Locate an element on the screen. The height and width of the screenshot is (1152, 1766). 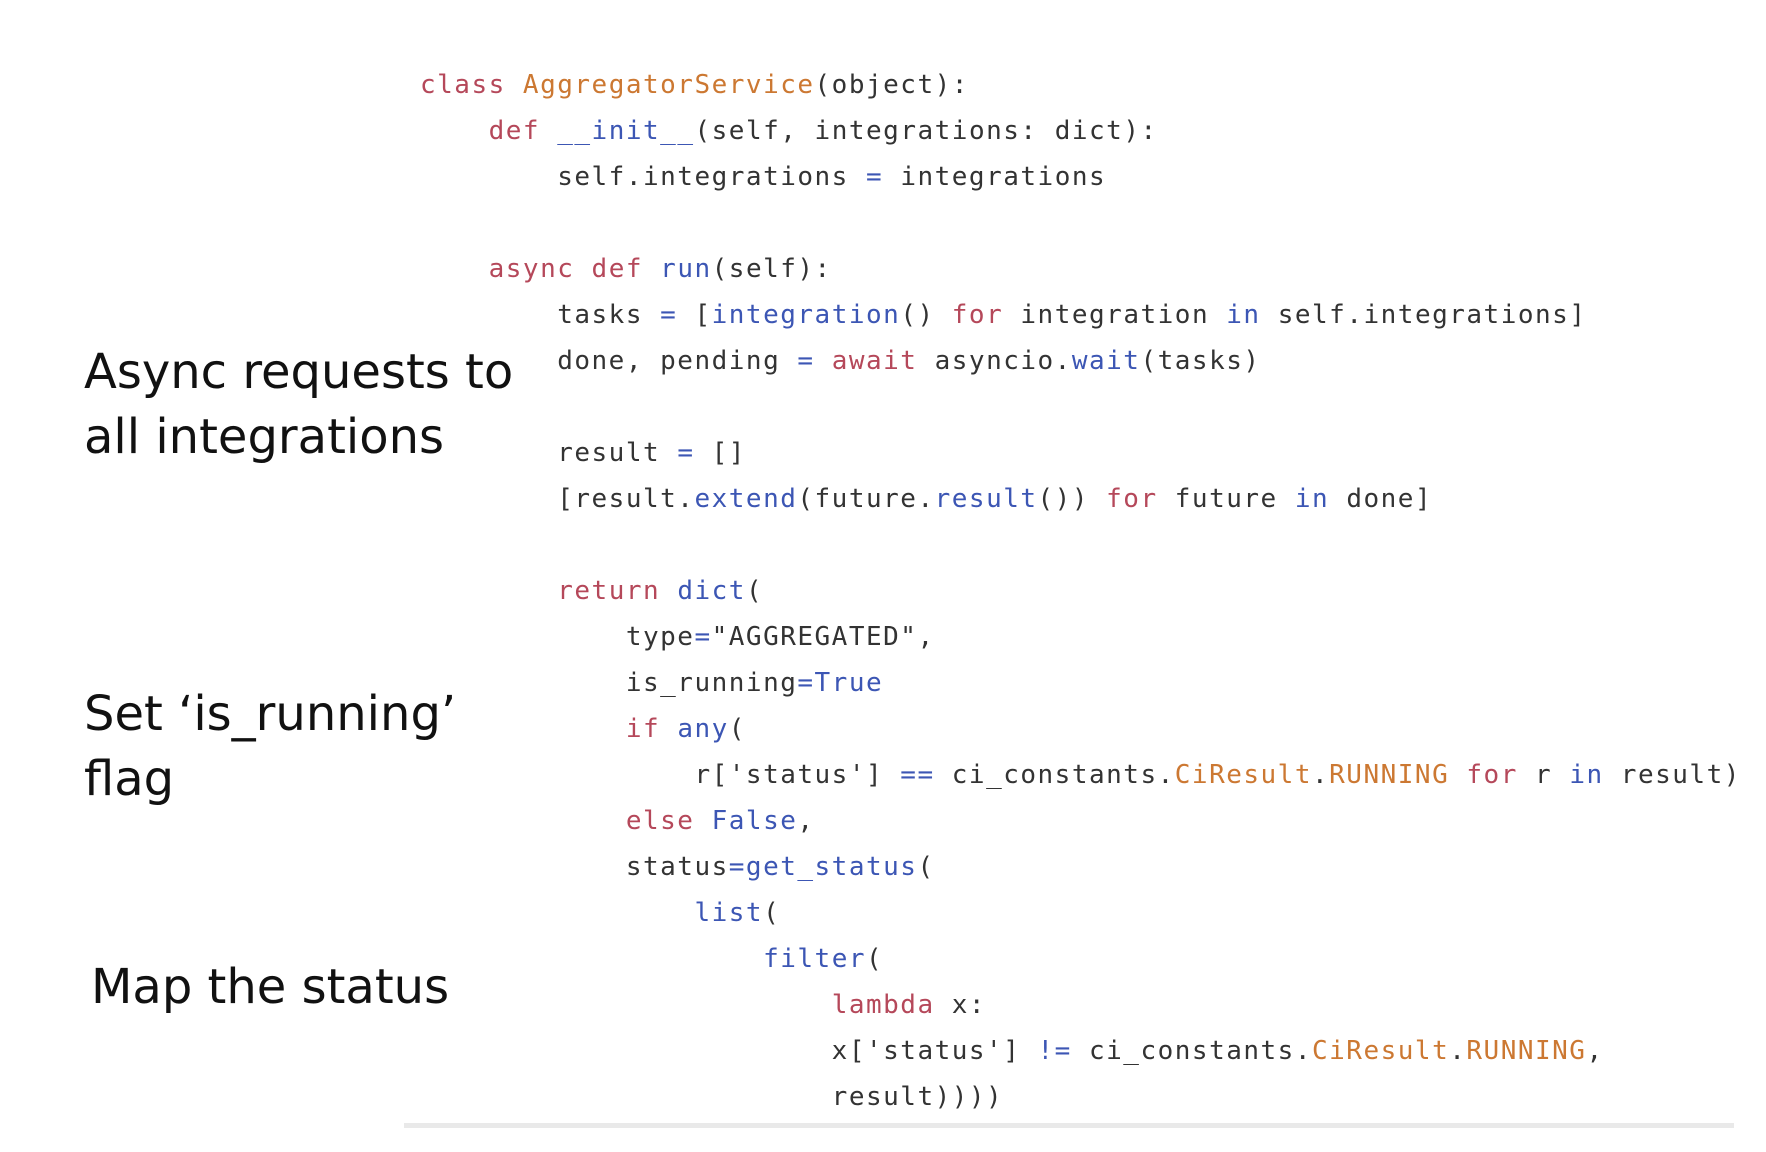
code-token: wait is located at coordinates (1106, 361).